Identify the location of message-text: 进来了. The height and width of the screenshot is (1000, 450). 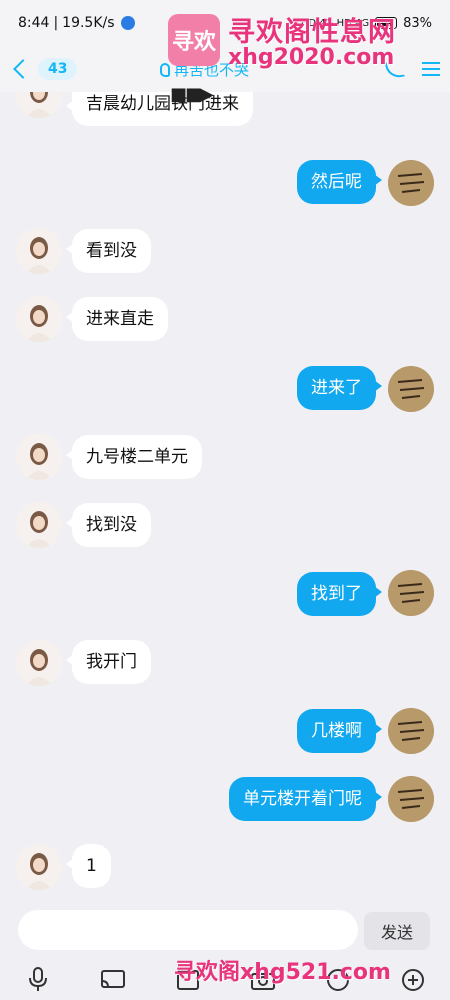
(336, 388).